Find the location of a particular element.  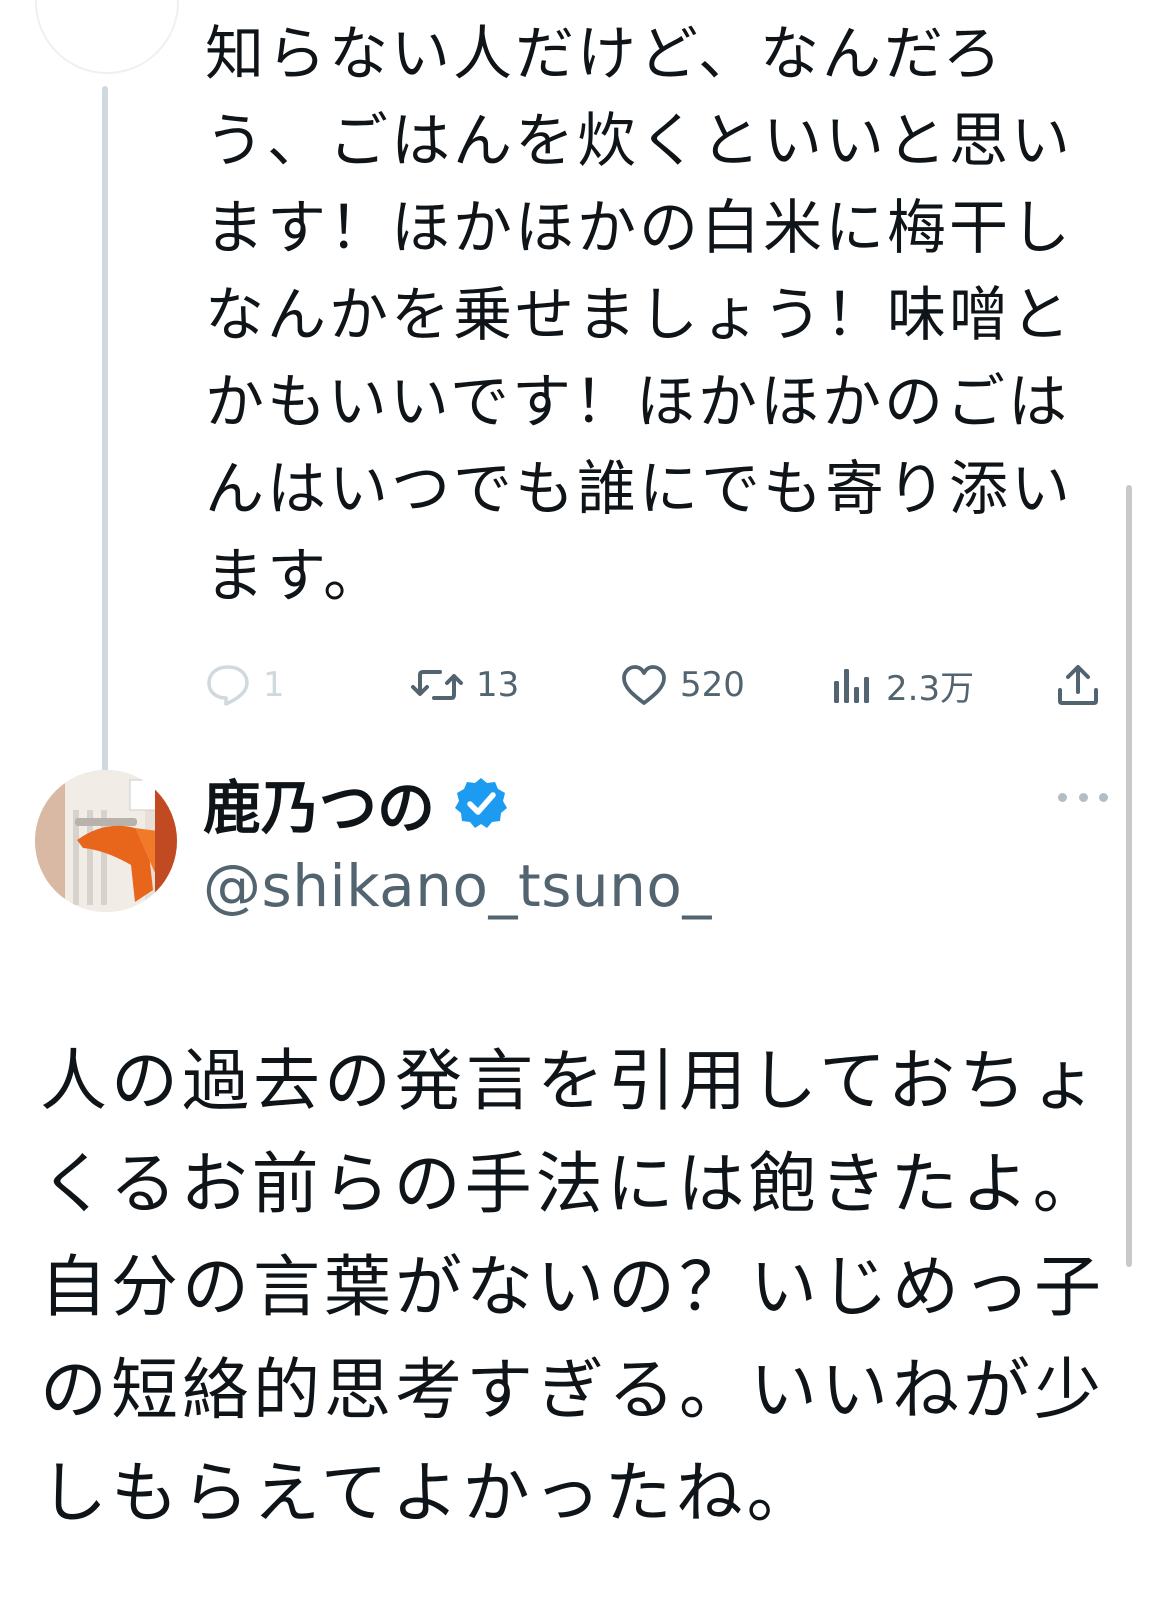

parent-tweet-text-line: 知らない人だけど、なんだろ is located at coordinates (605, 53).